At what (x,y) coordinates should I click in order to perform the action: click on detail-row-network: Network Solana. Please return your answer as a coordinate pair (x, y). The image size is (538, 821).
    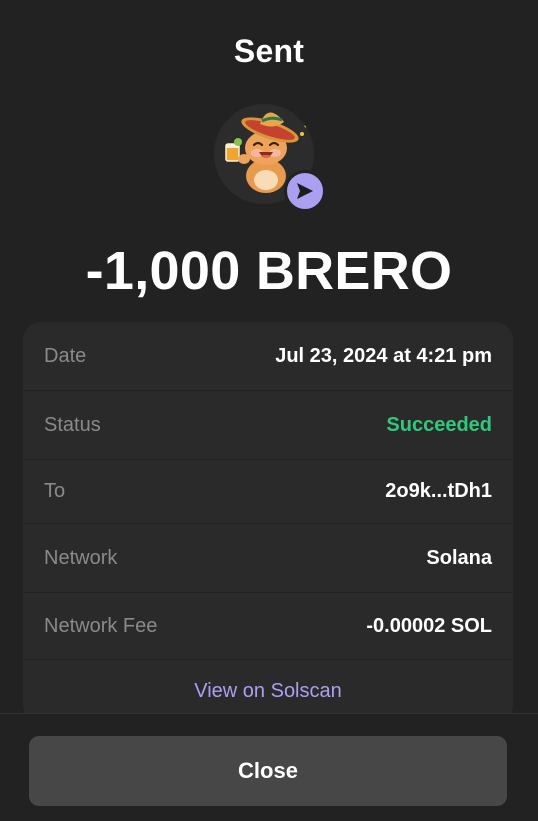
    Looking at the image, I should click on (268, 558).